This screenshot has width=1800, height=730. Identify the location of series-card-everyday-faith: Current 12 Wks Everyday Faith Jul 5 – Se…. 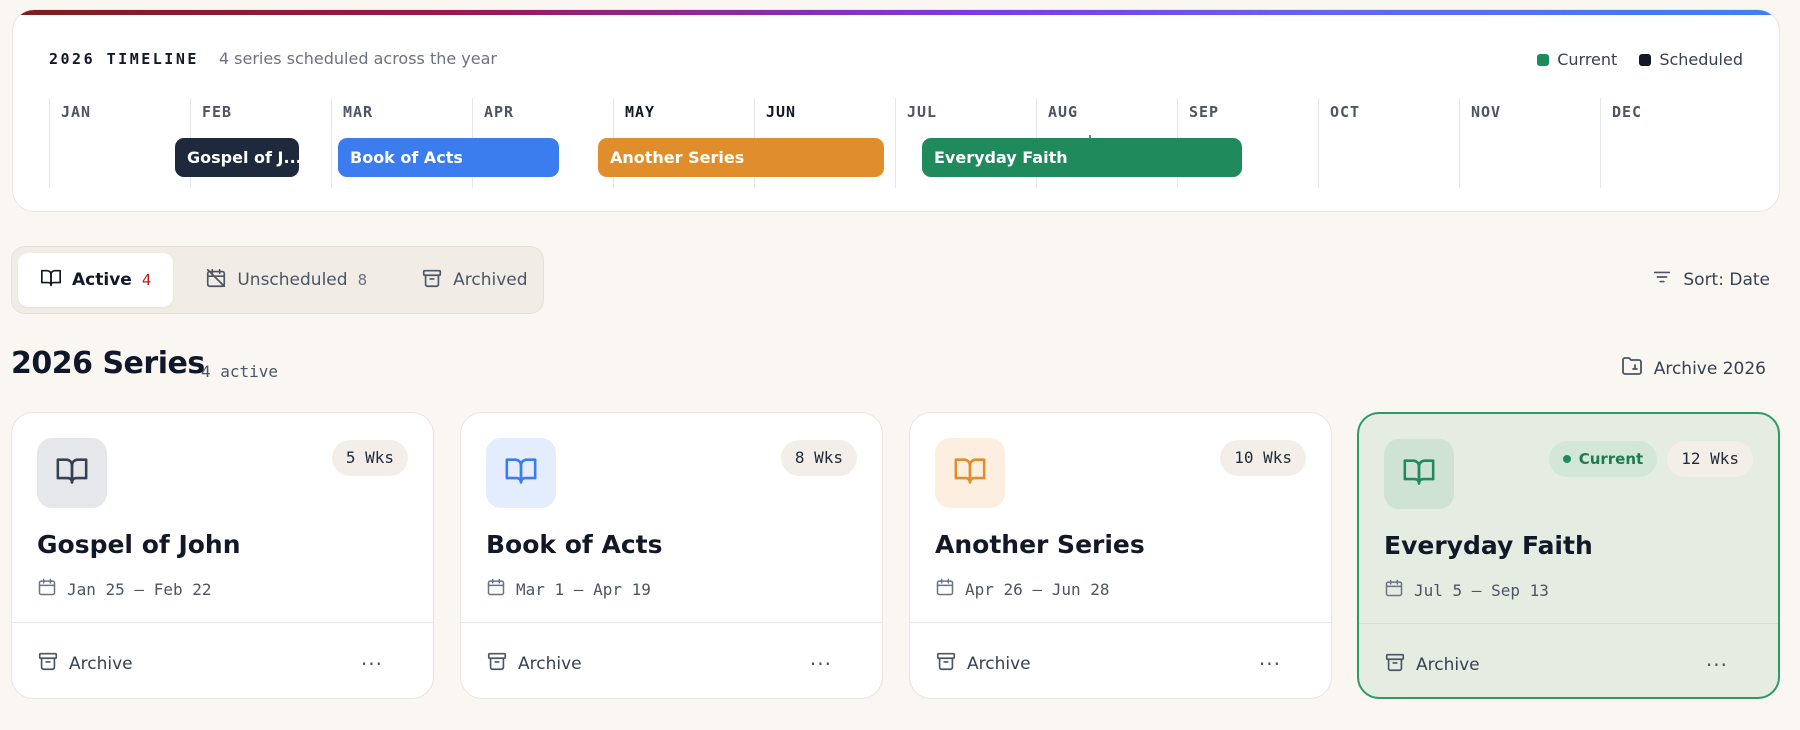
(1568, 555).